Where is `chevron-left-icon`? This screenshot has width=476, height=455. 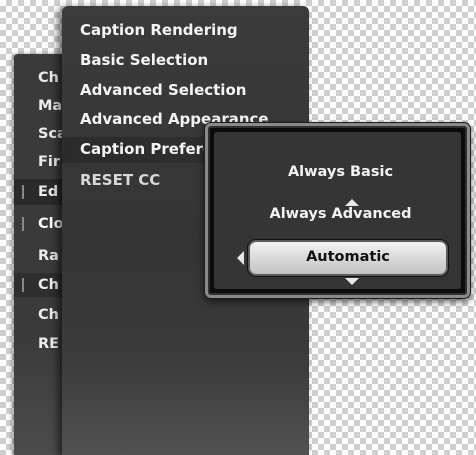
chevron-left-icon is located at coordinates (240, 258).